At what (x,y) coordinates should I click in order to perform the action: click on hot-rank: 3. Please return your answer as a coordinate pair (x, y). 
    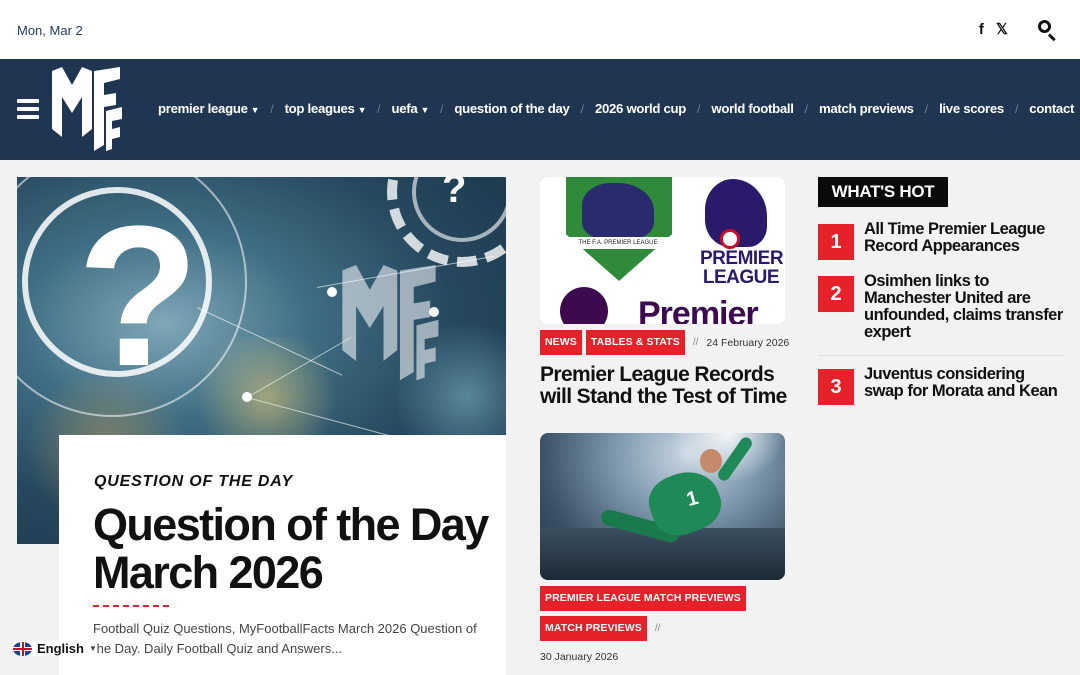
    Looking at the image, I should click on (836, 387).